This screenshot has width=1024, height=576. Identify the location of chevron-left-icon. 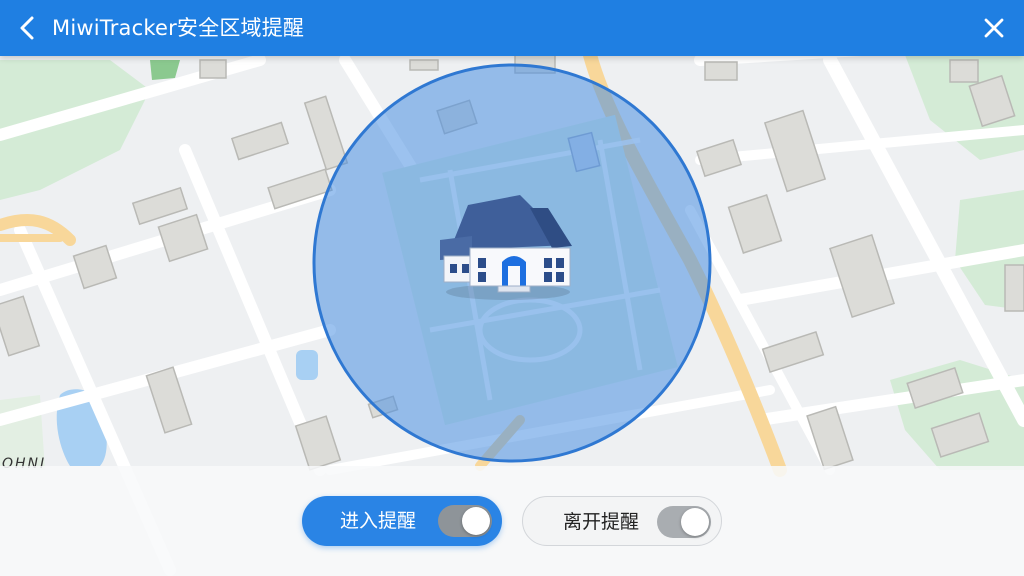
(27, 28).